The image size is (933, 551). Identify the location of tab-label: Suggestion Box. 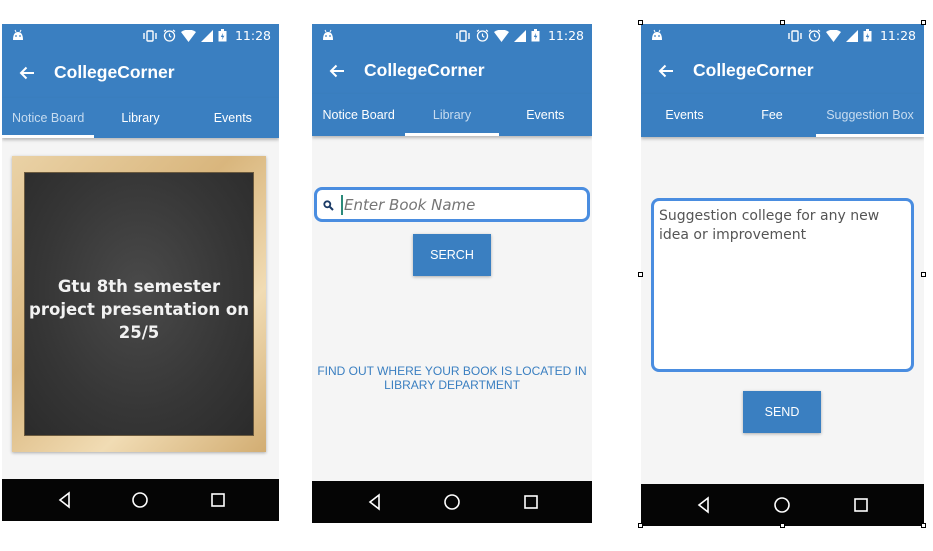
(870, 115).